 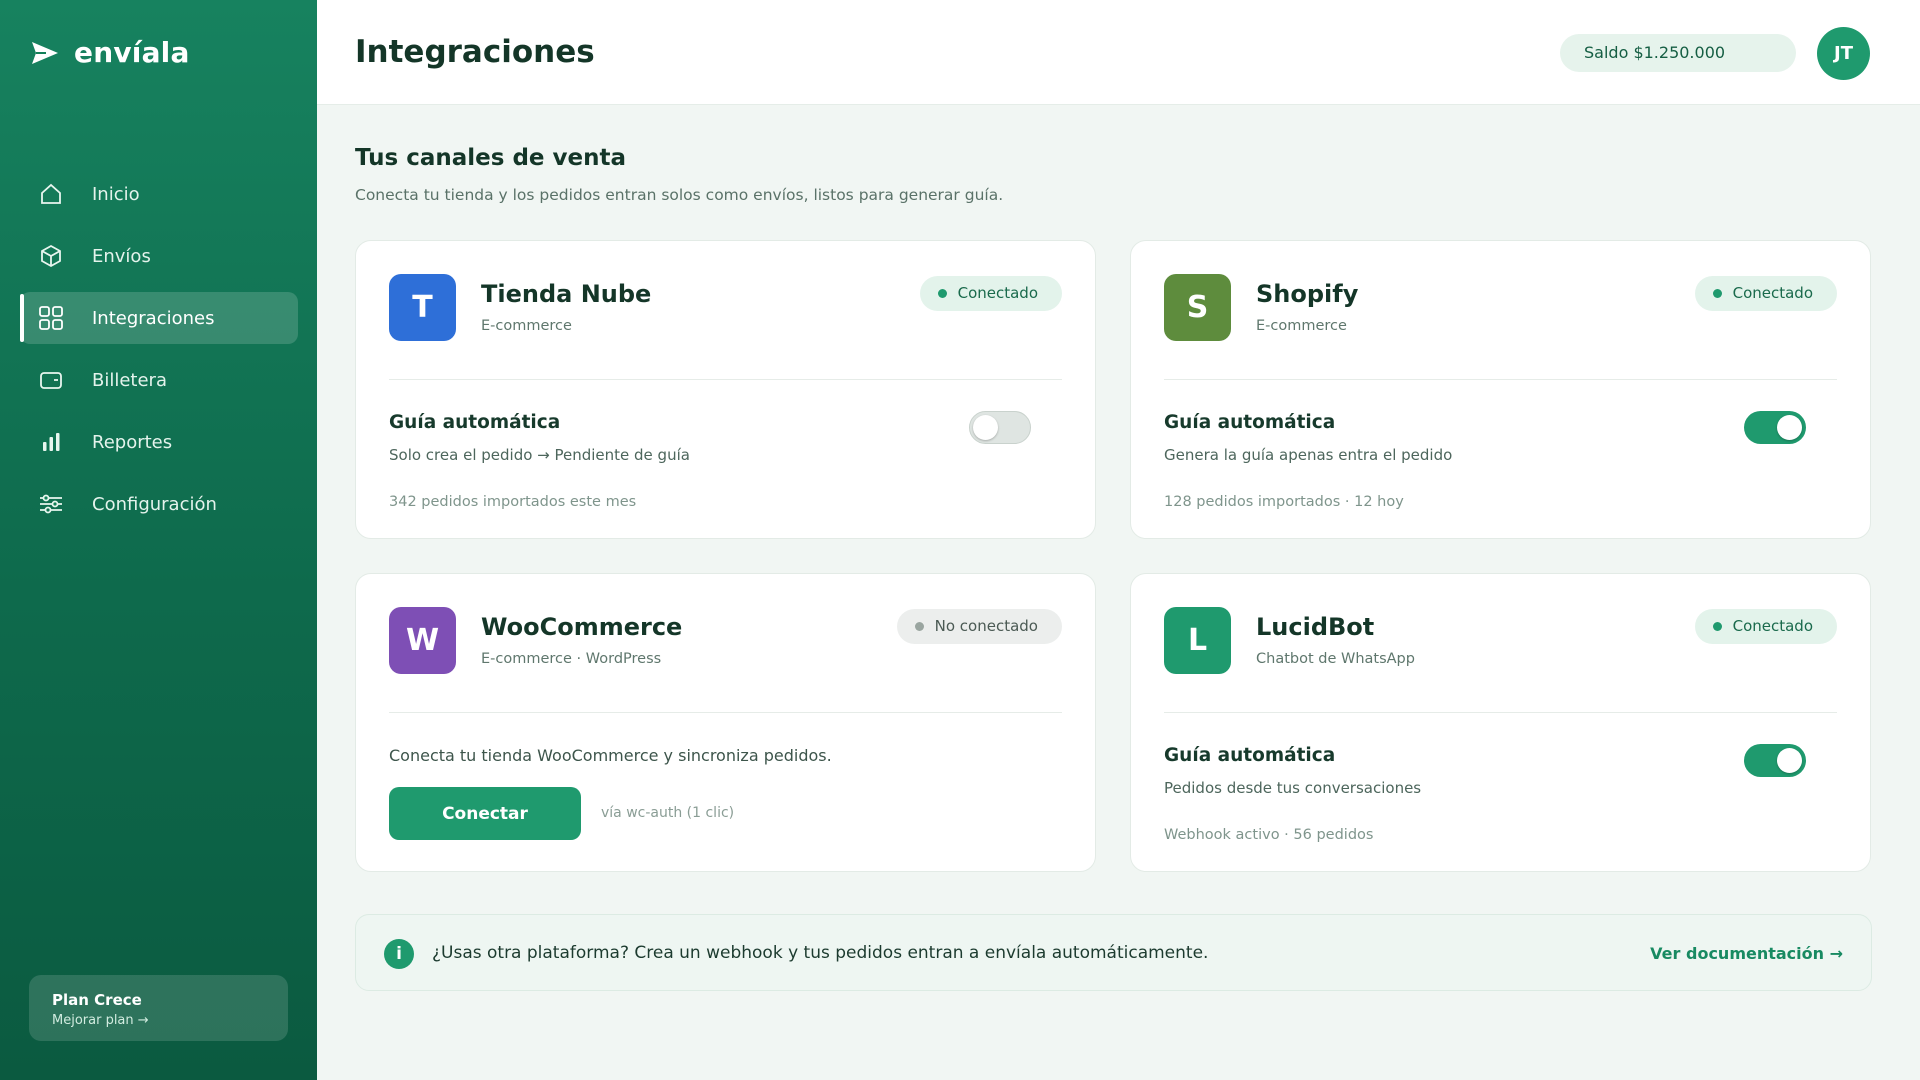 What do you see at coordinates (571, 659) in the screenshot?
I see `integration-category: E-commerce · WordPress` at bounding box center [571, 659].